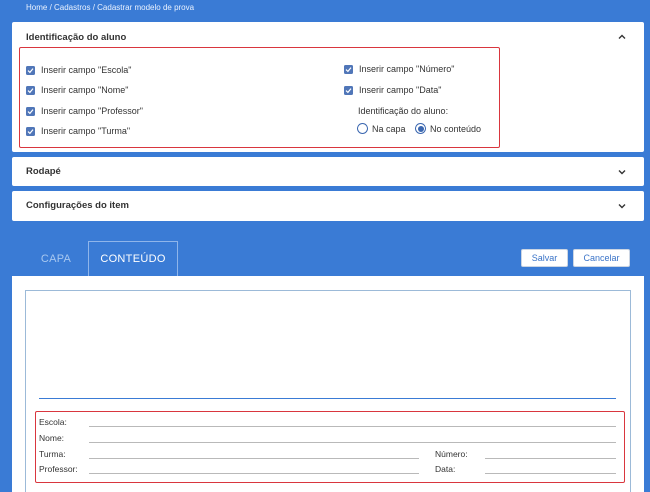  I want to click on radio-checked-icon, so click(420, 128).